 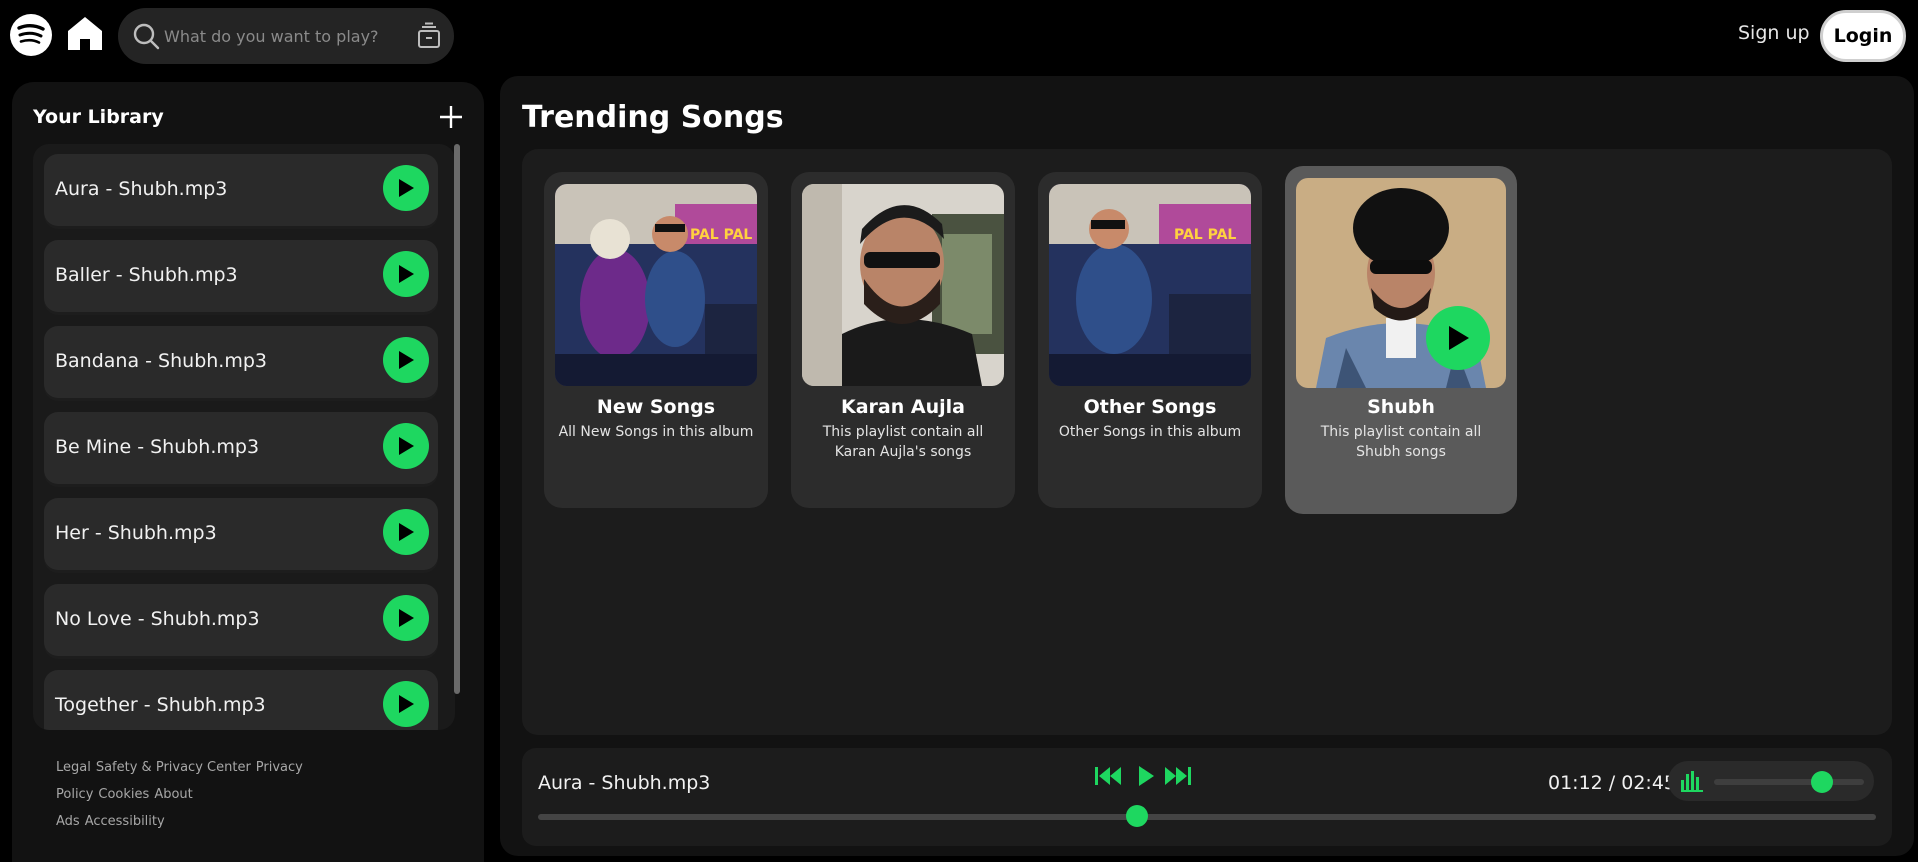 I want to click on library-item-label: Be Mine - Shubh.mp3, so click(x=157, y=447).